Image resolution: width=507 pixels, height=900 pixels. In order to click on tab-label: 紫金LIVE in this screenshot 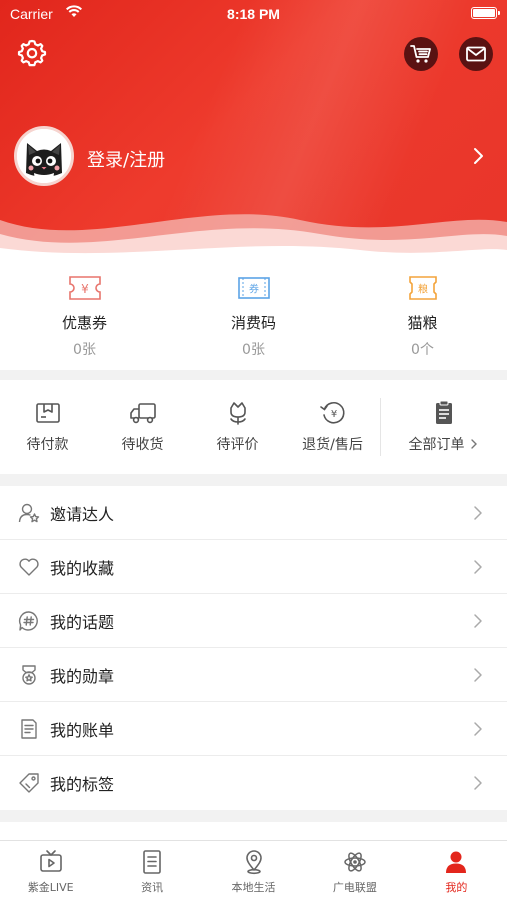, I will do `click(50, 887)`.